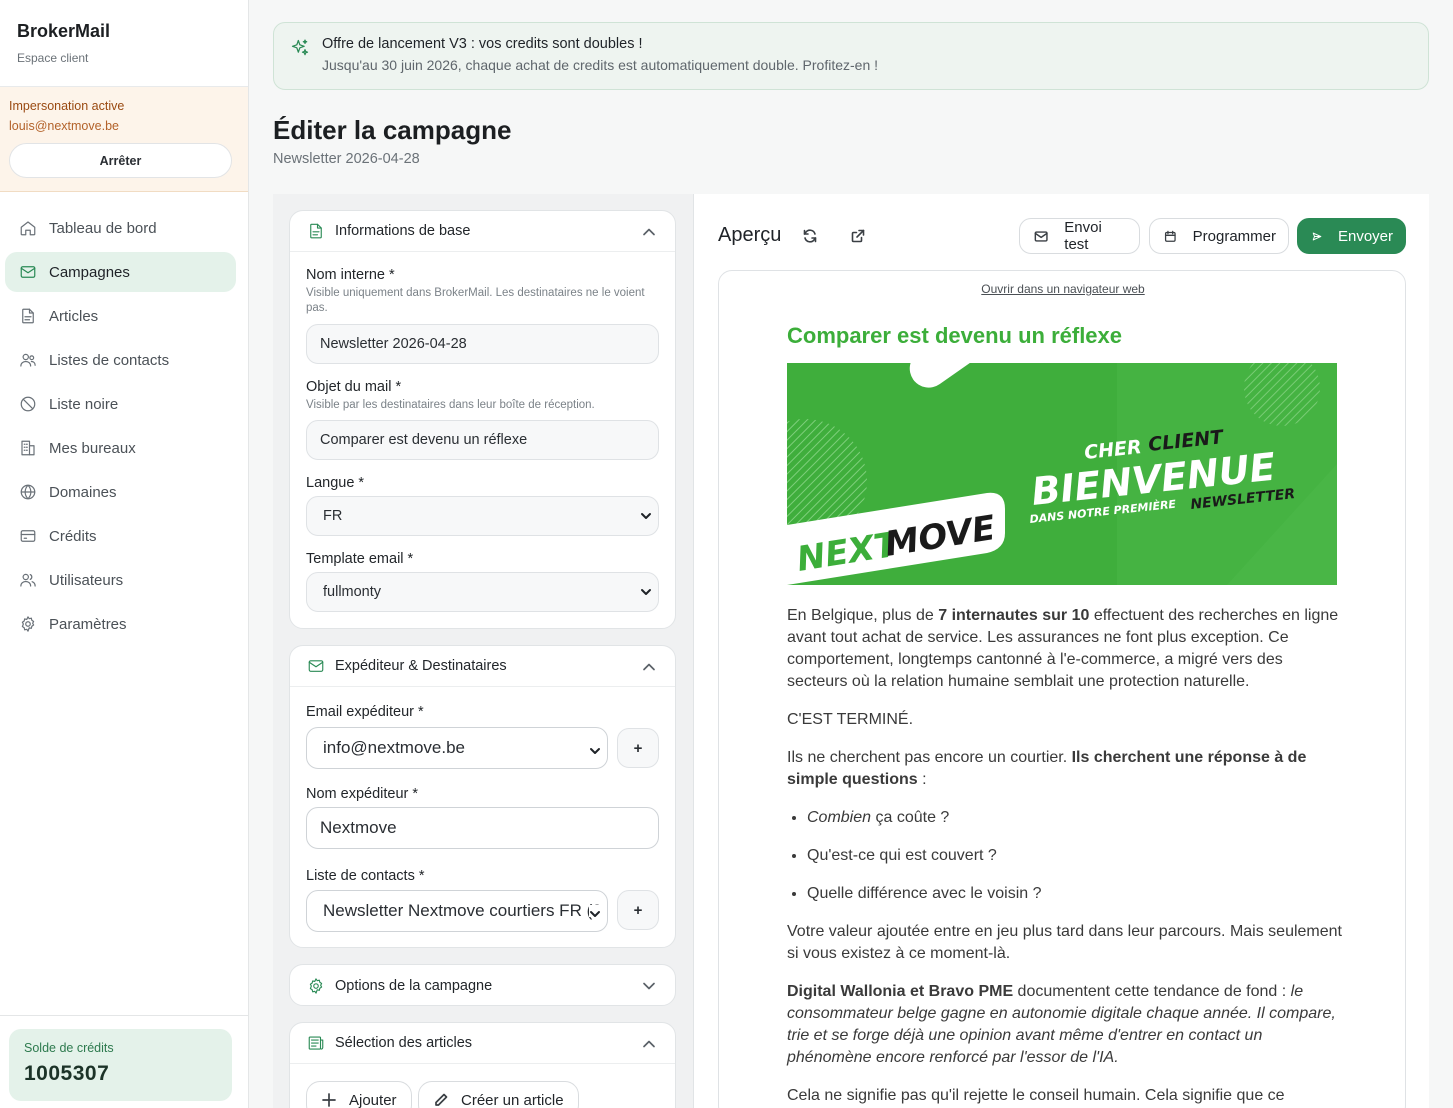 The width and height of the screenshot is (1453, 1108). Describe the element at coordinates (482, 876) in the screenshot. I see `contact-list-field: Liste de contacts *` at that location.